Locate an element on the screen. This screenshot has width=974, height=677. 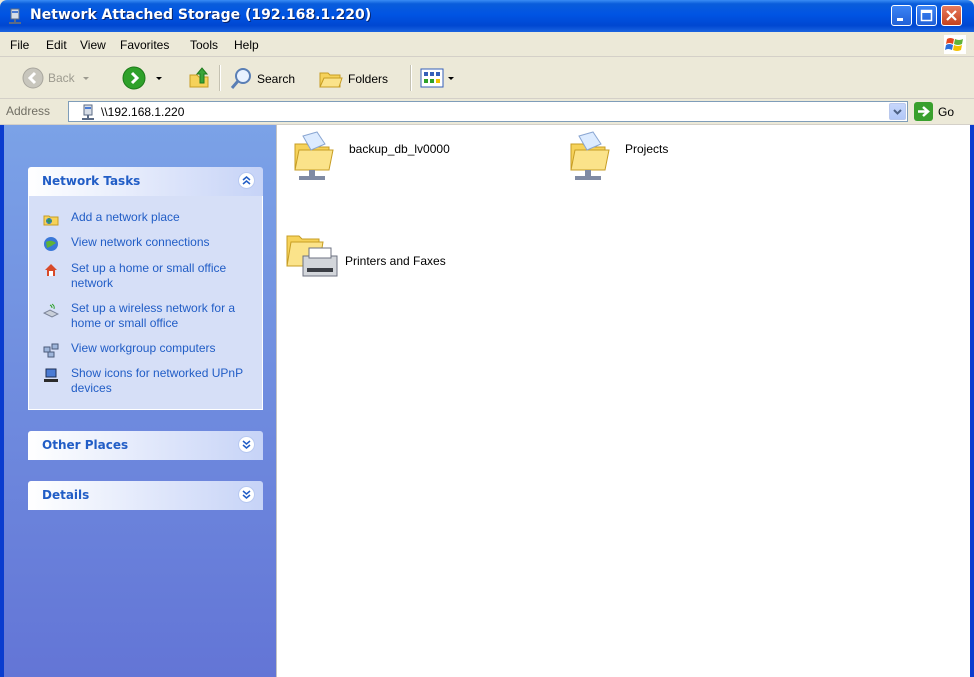
details-title: Details is located at coordinates (66, 495).